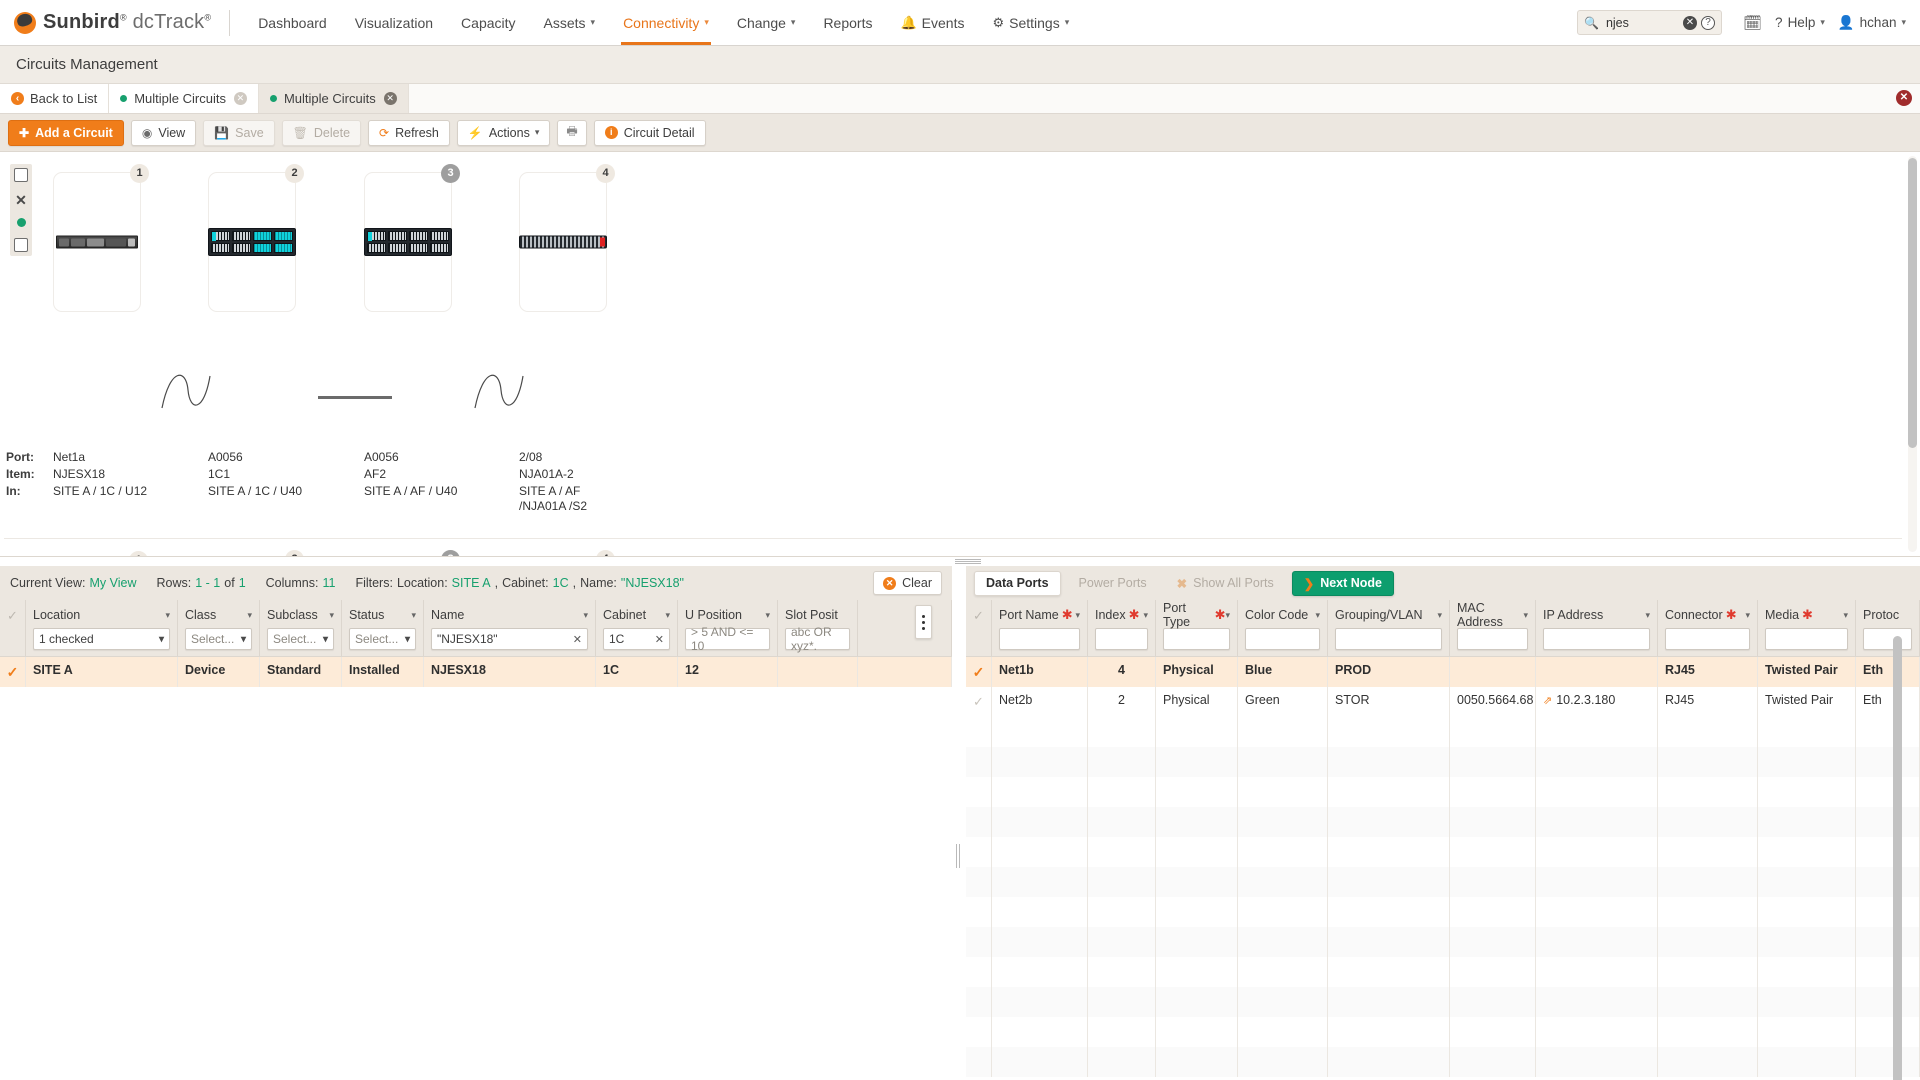  Describe the element at coordinates (1690, 22) in the screenshot. I see `clear-search-icon: ✕` at that location.